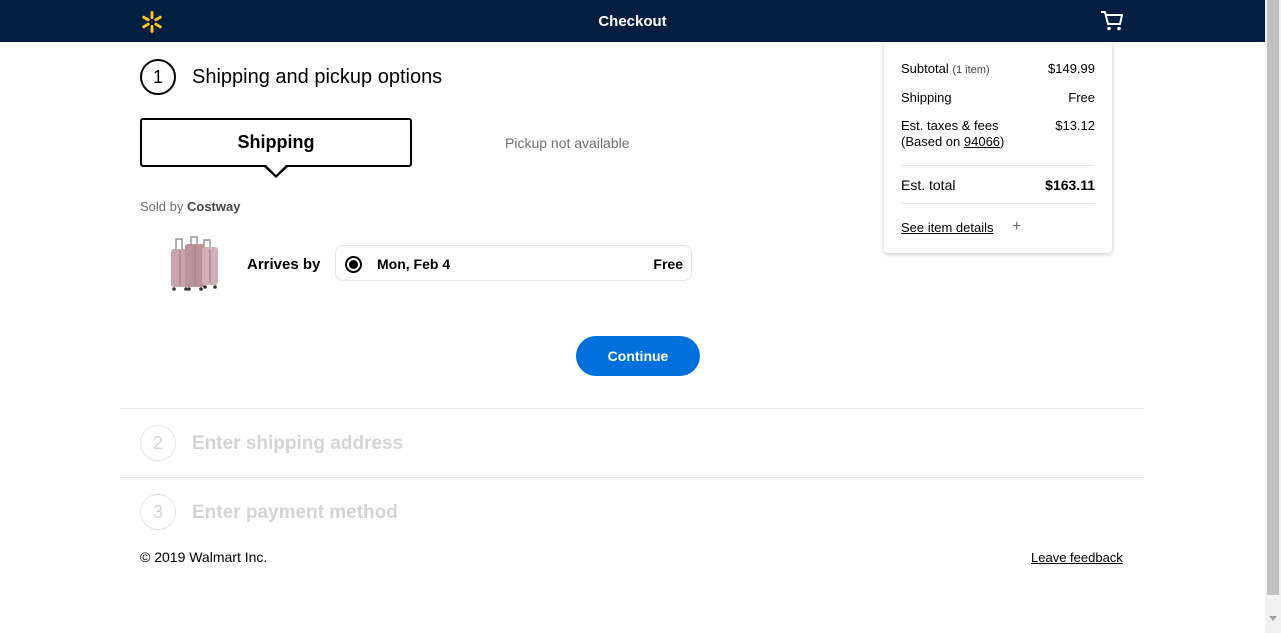 The width and height of the screenshot is (1281, 633). Describe the element at coordinates (353, 264) in the screenshot. I see `delivery-option-radio` at that location.